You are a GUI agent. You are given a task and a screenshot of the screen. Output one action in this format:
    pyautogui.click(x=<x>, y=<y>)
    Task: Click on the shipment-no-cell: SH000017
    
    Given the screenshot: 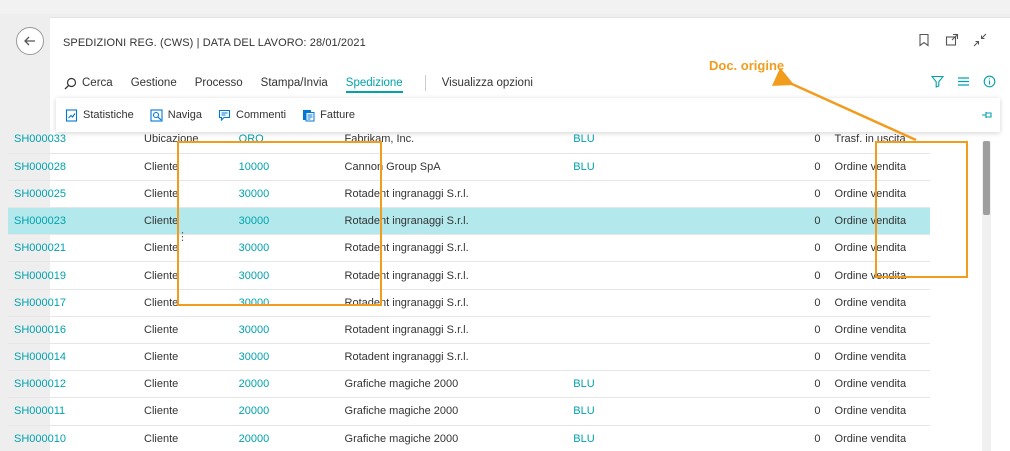 What is the action you would take?
    pyautogui.click(x=74, y=303)
    